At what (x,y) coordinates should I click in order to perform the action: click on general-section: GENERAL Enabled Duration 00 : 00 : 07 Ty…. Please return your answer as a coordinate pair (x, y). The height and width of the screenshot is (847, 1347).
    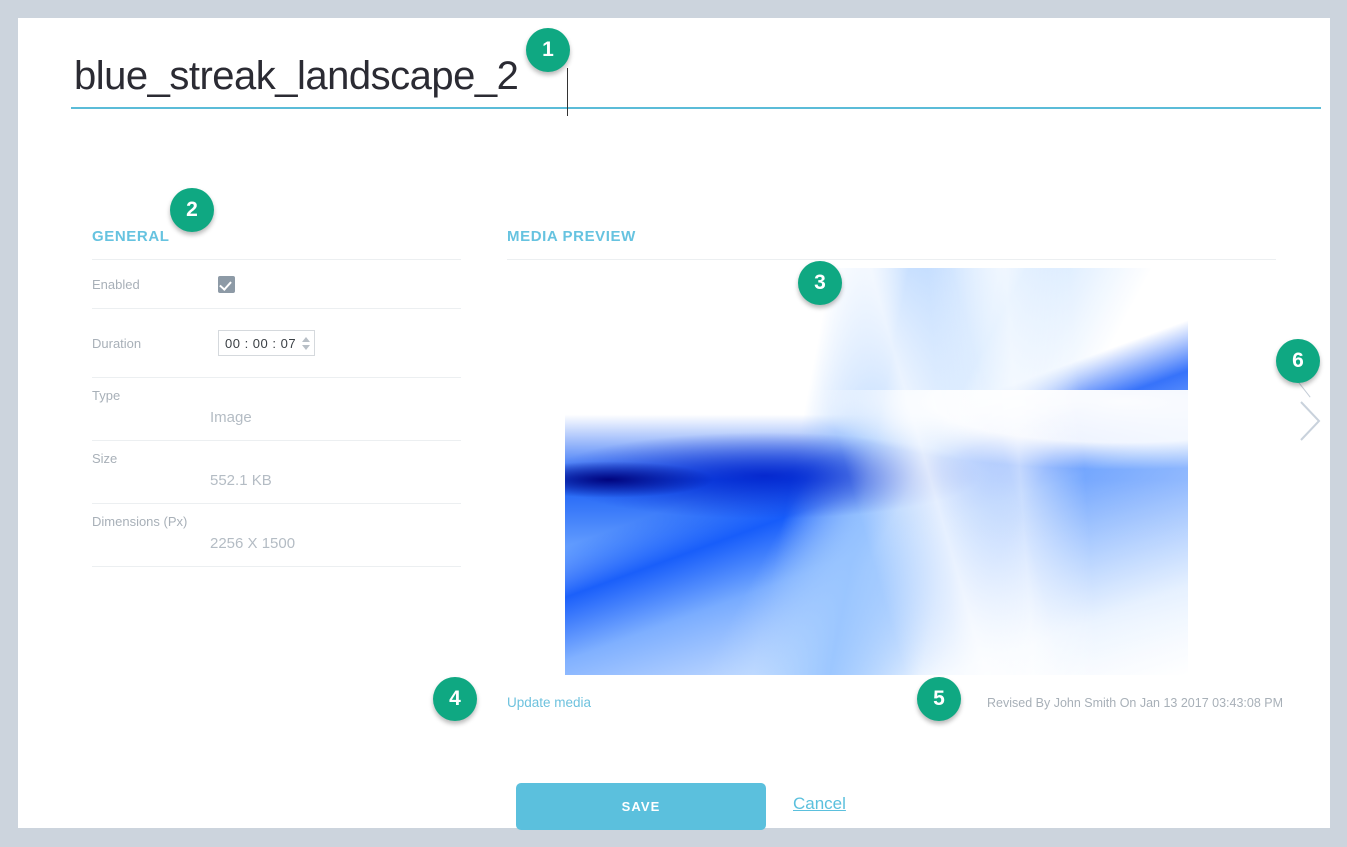
    Looking at the image, I should click on (276, 397).